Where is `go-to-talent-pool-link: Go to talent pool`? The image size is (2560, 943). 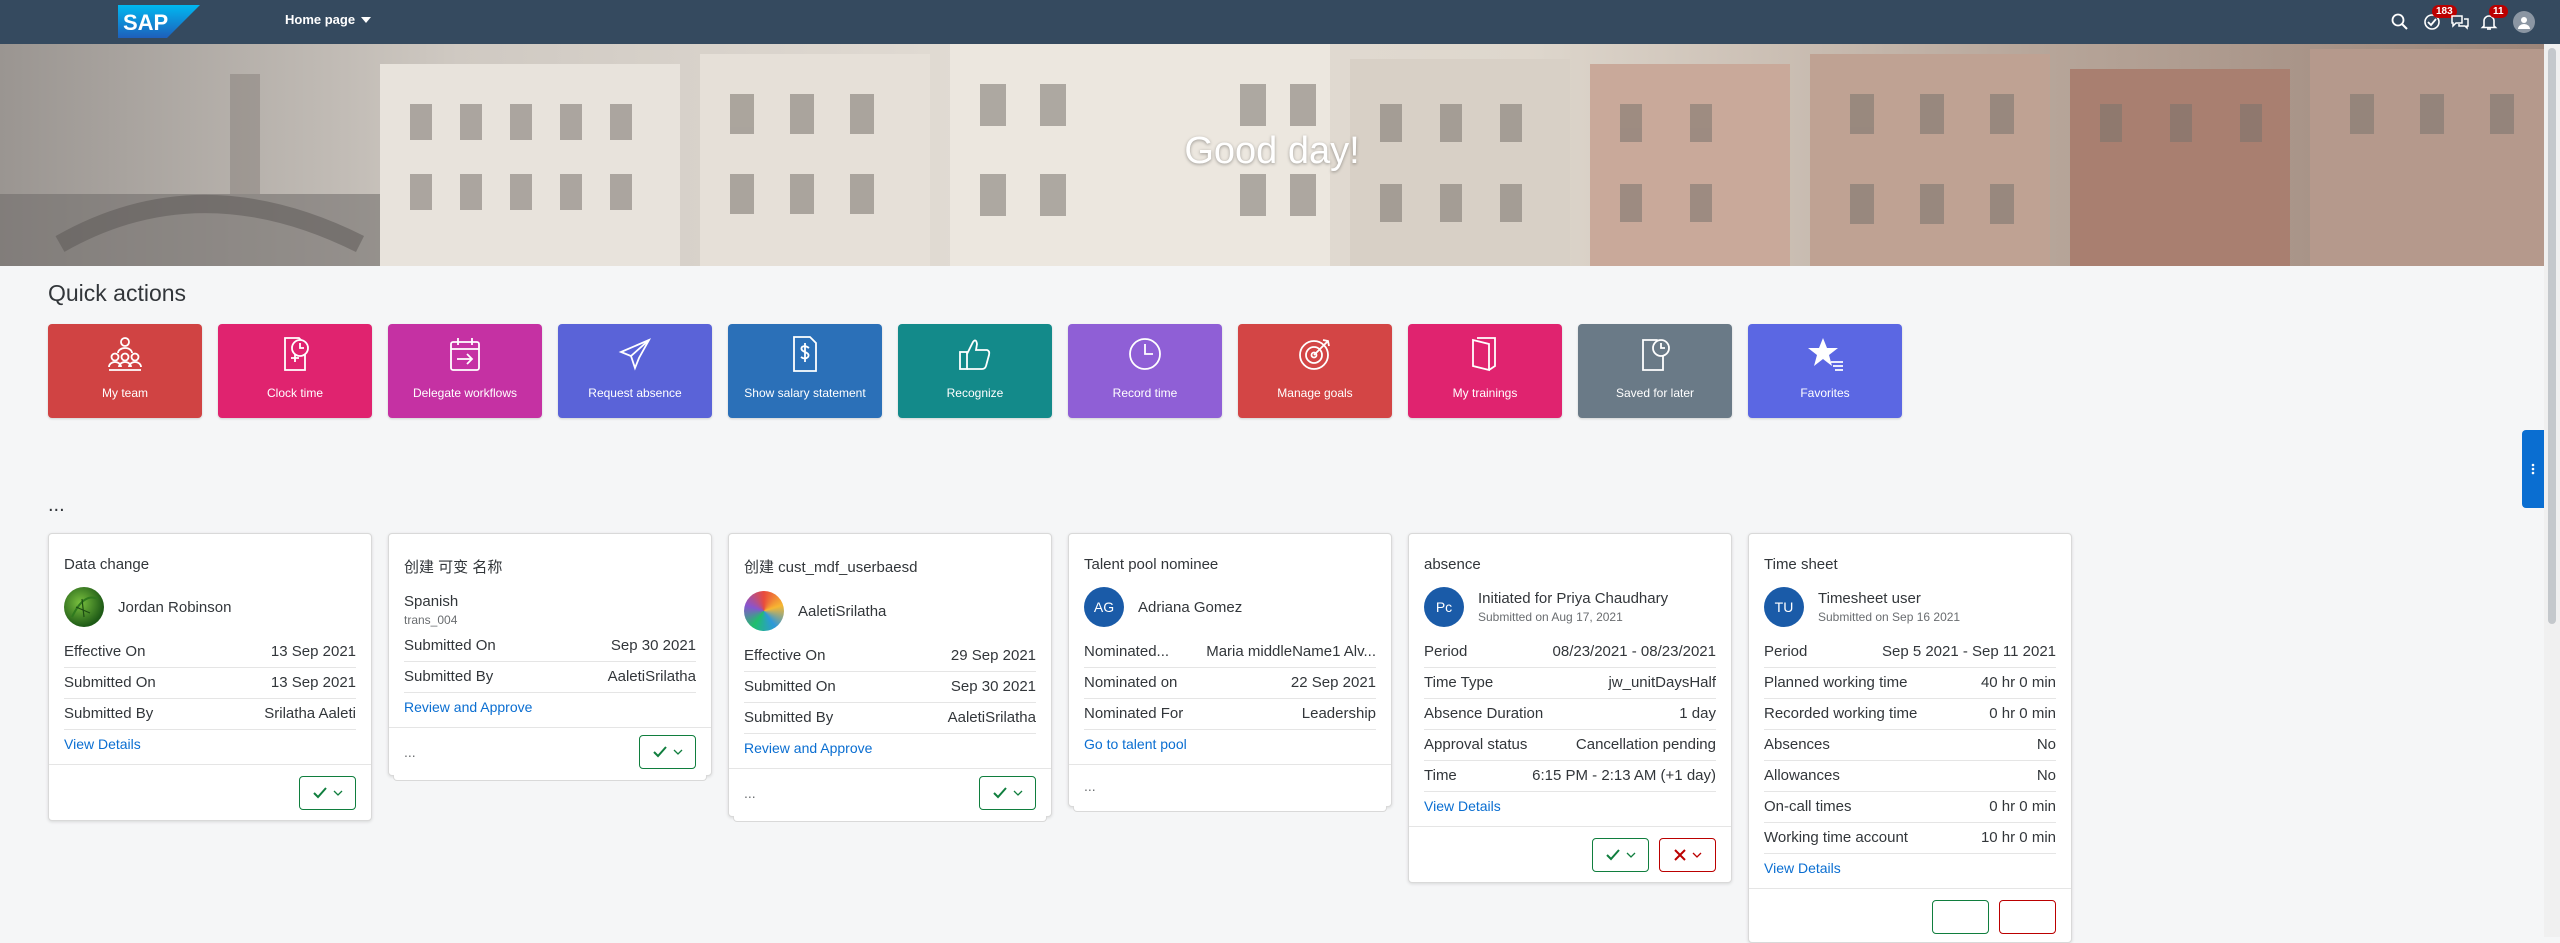 go-to-talent-pool-link: Go to talent pool is located at coordinates (1230, 747).